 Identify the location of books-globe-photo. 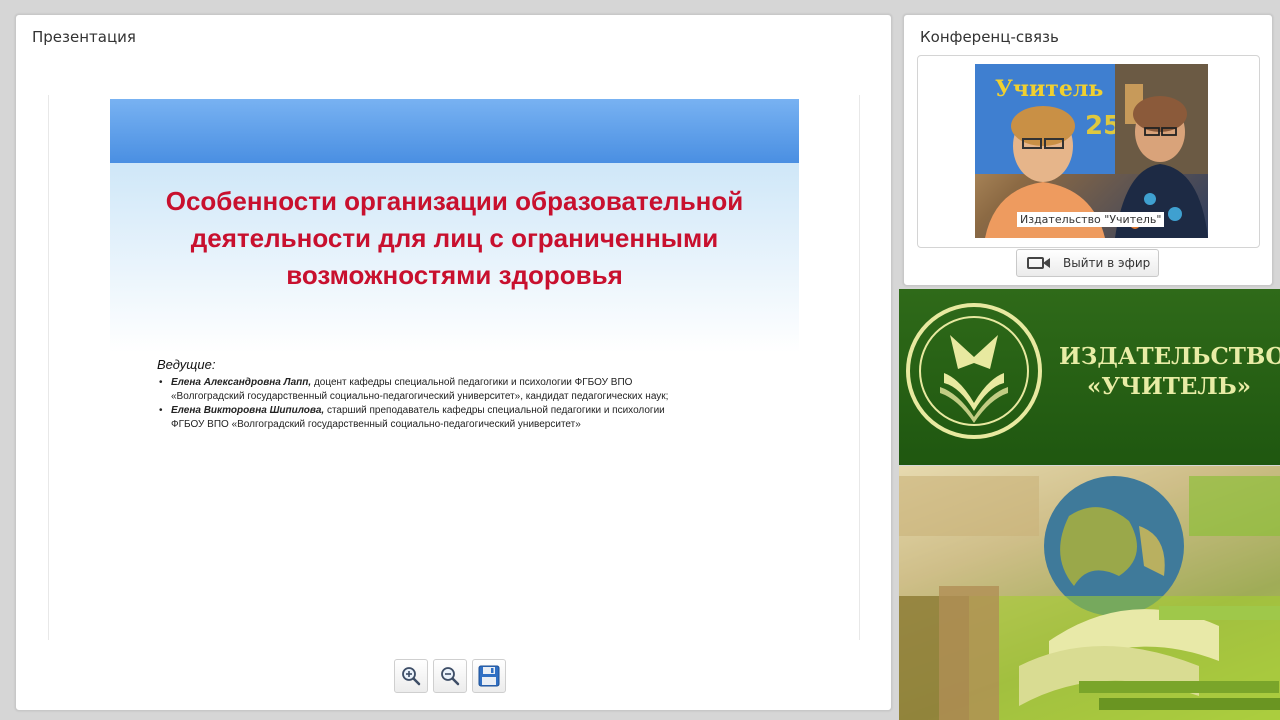
(1089, 593).